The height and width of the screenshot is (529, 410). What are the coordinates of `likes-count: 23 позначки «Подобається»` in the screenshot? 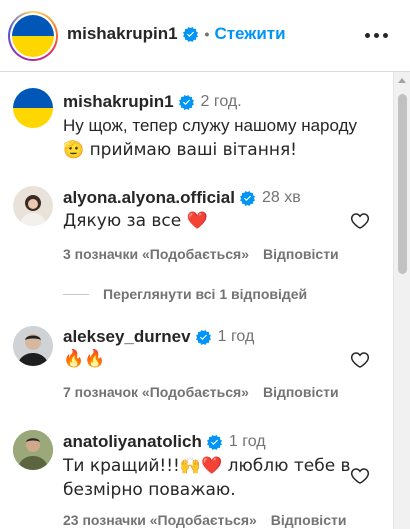 It's located at (160, 520).